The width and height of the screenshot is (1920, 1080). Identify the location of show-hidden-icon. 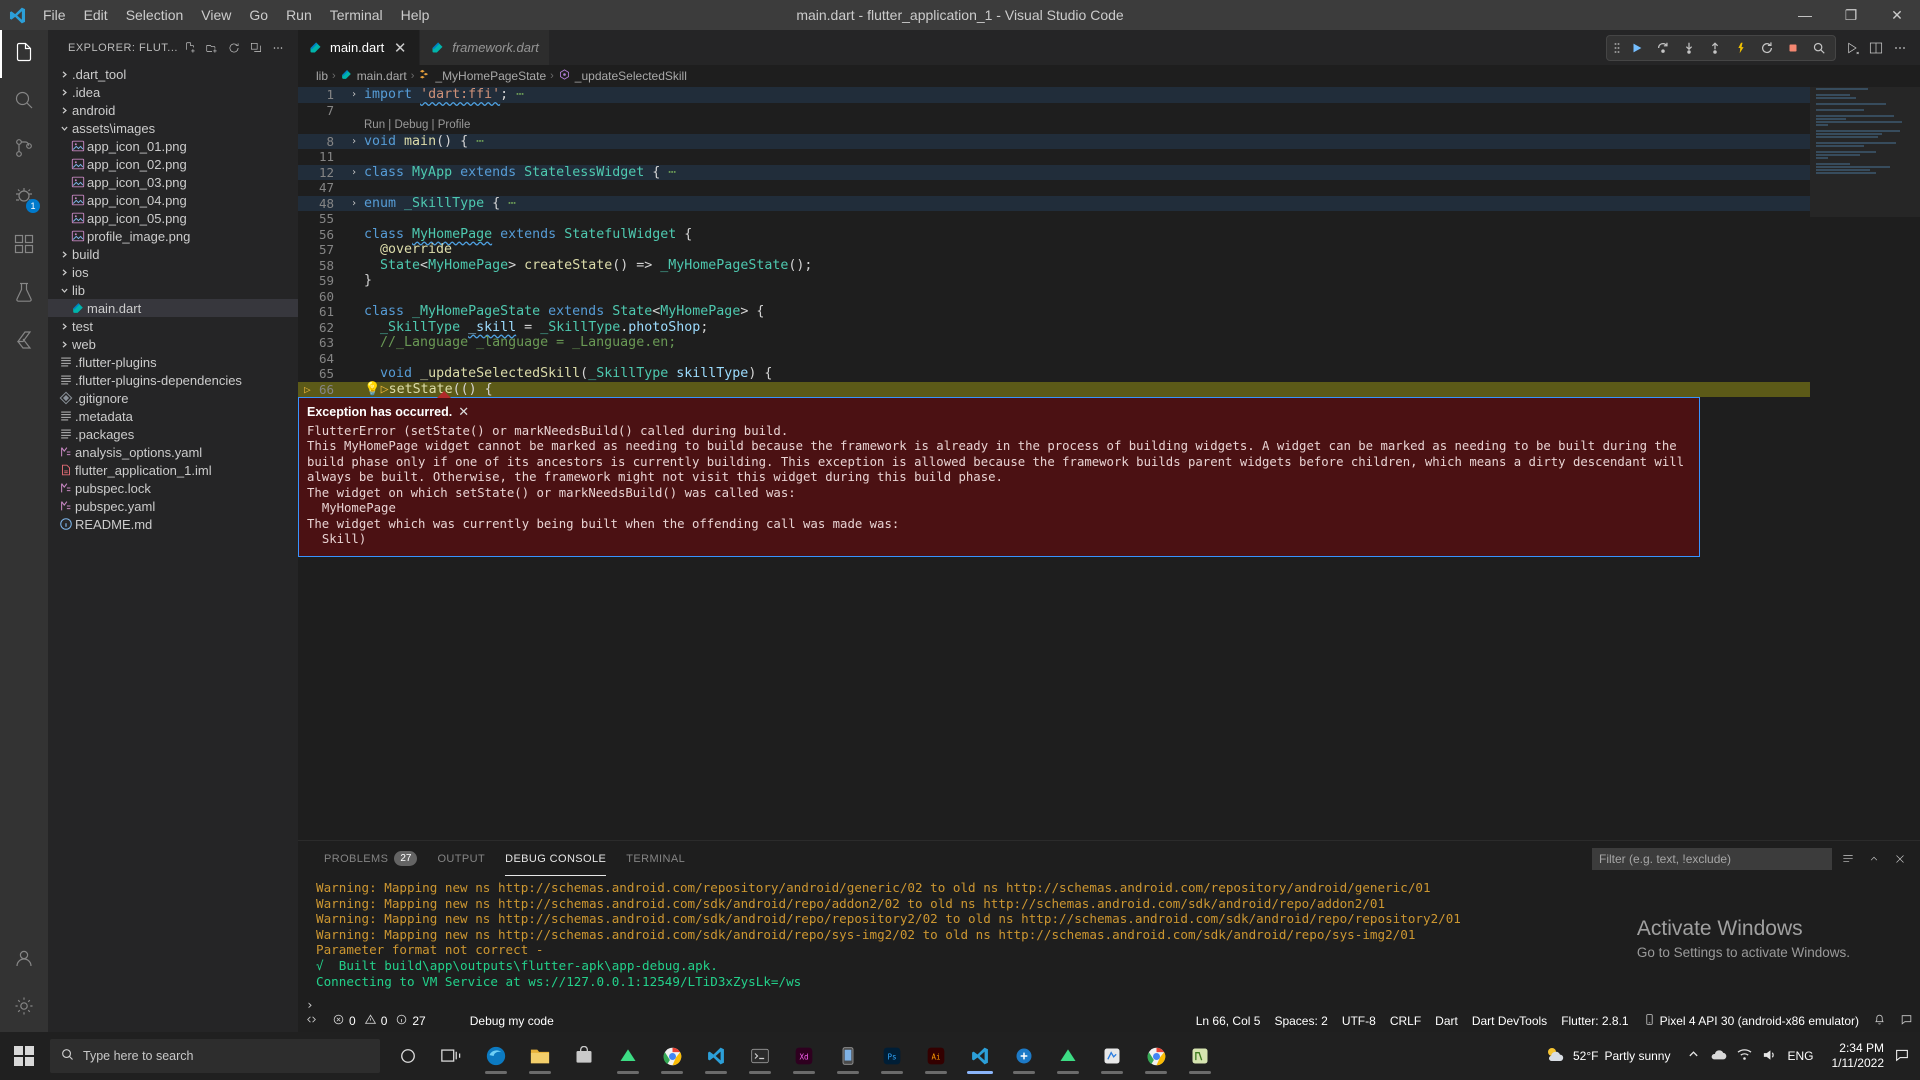
(1693, 1056).